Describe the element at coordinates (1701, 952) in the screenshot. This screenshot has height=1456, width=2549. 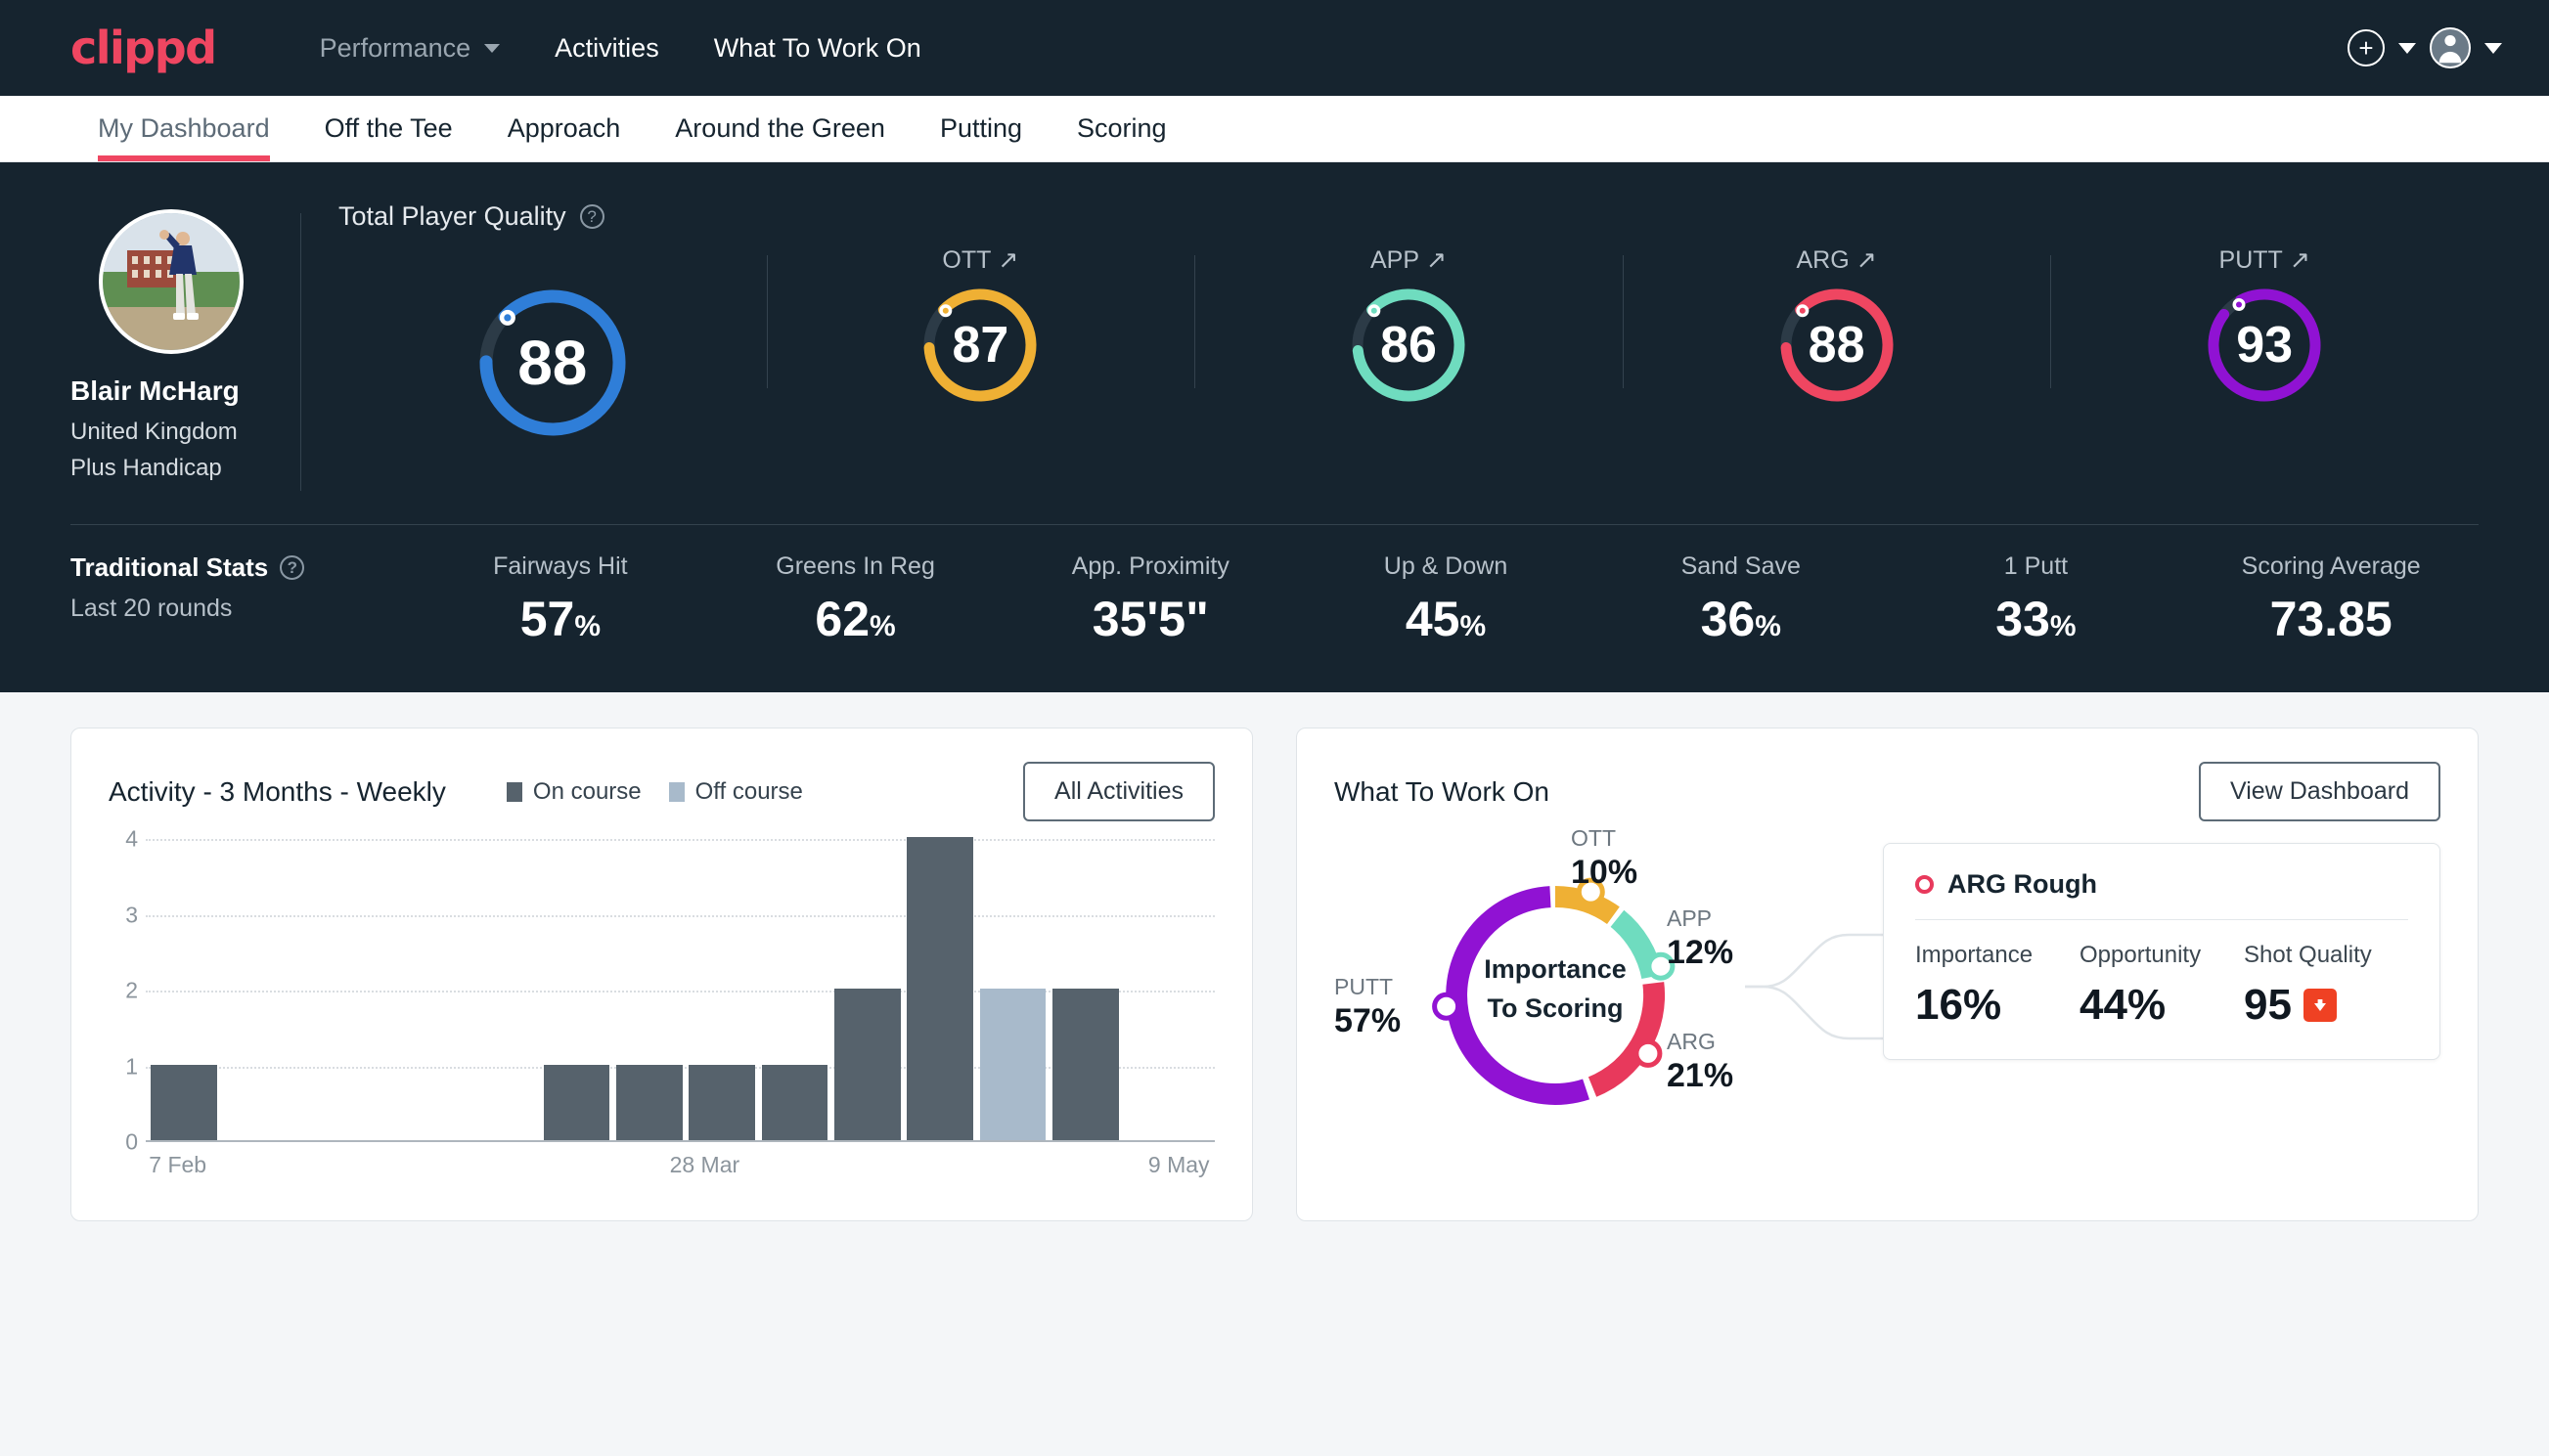
I see `donut-label-app-value: 12%` at that location.